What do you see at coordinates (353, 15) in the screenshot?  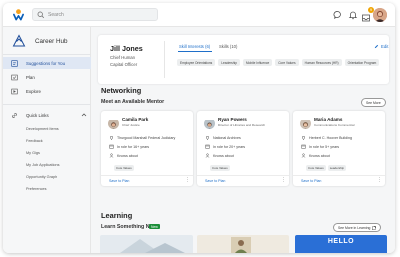 I see `bell-icon` at bounding box center [353, 15].